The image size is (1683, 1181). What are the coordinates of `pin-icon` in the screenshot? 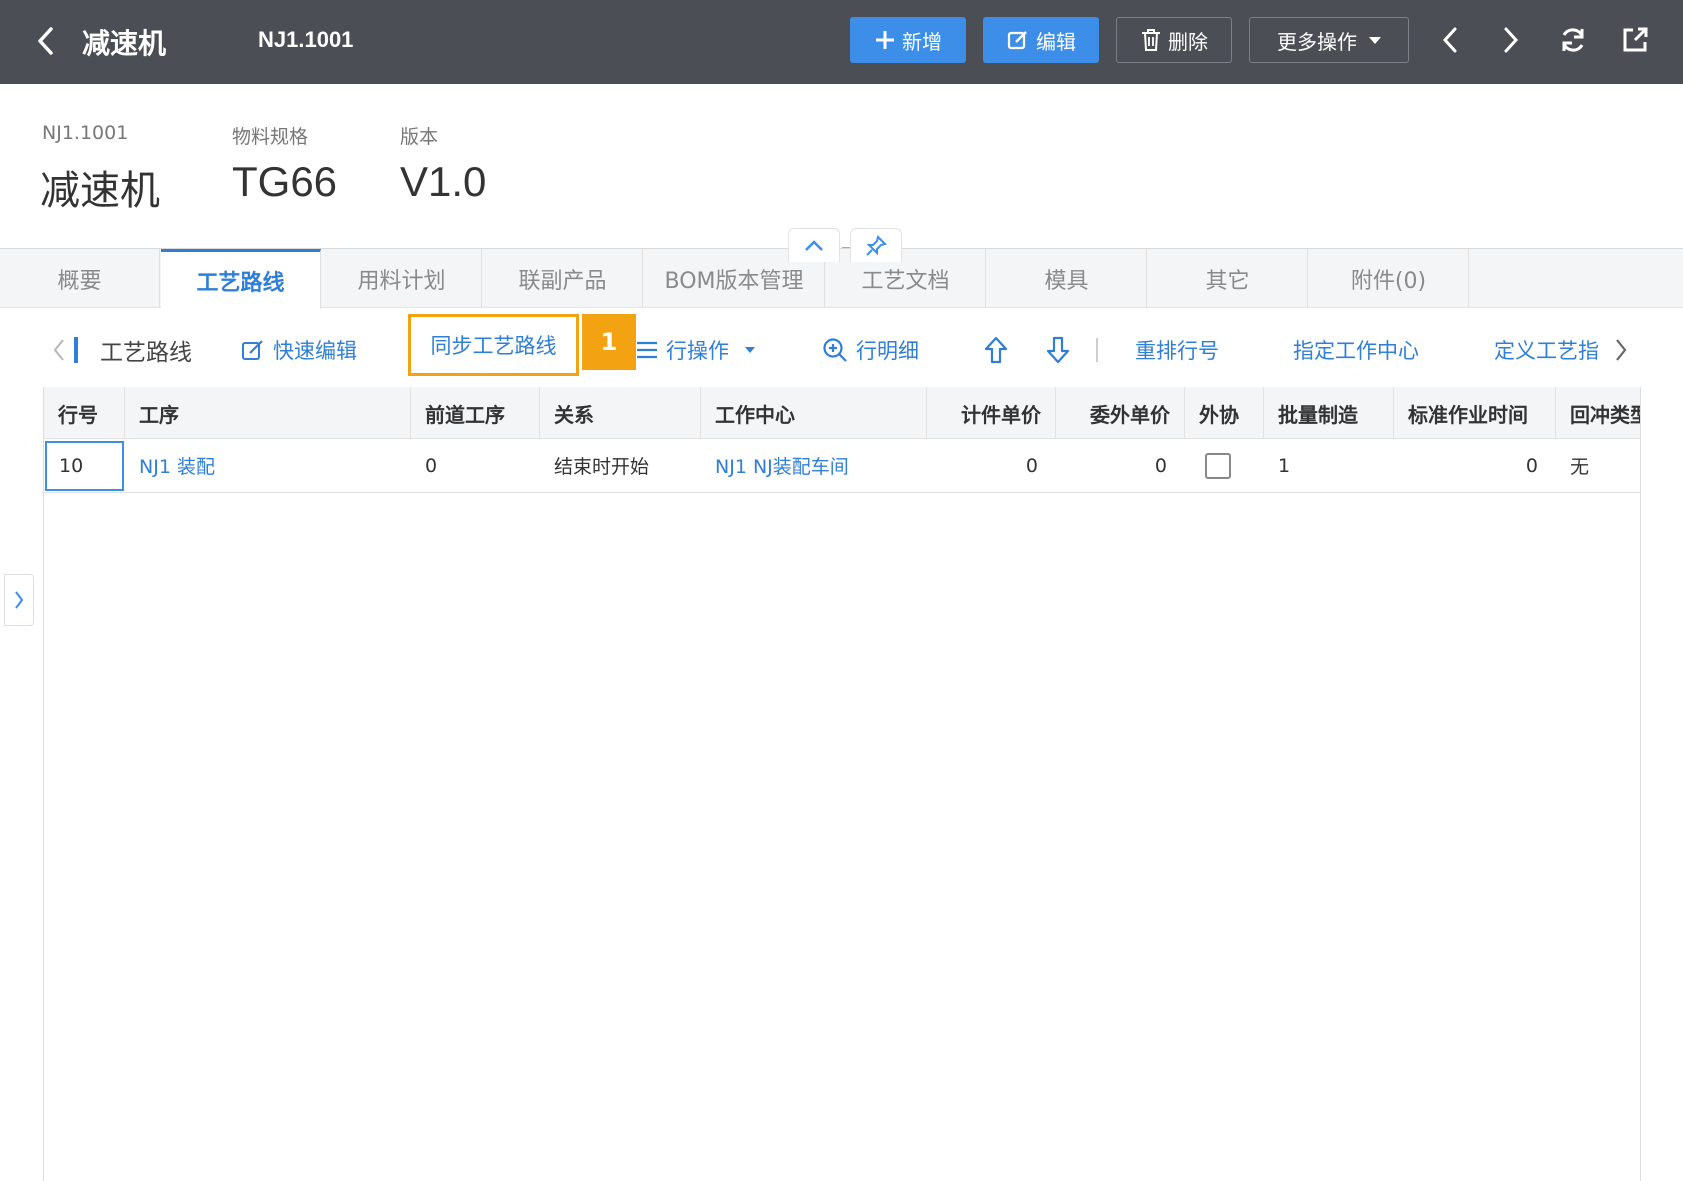 It's located at (876, 245).